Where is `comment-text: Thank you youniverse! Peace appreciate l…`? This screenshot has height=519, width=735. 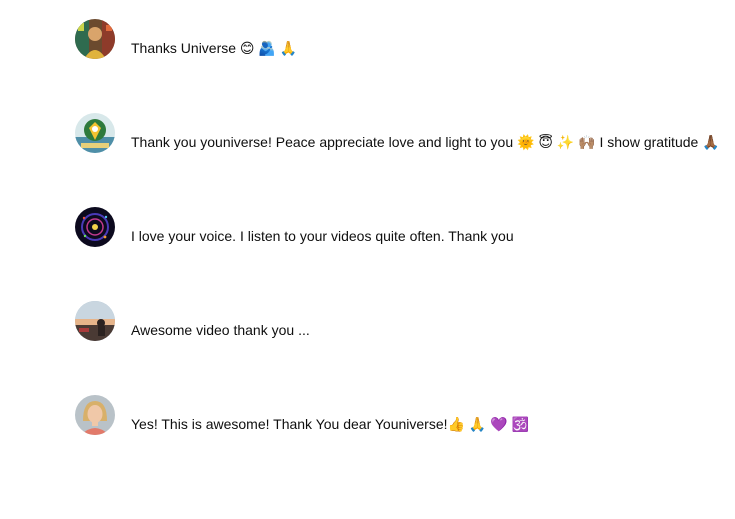
comment-text: Thank you youniverse! Peace appreciate l… is located at coordinates (425, 142).